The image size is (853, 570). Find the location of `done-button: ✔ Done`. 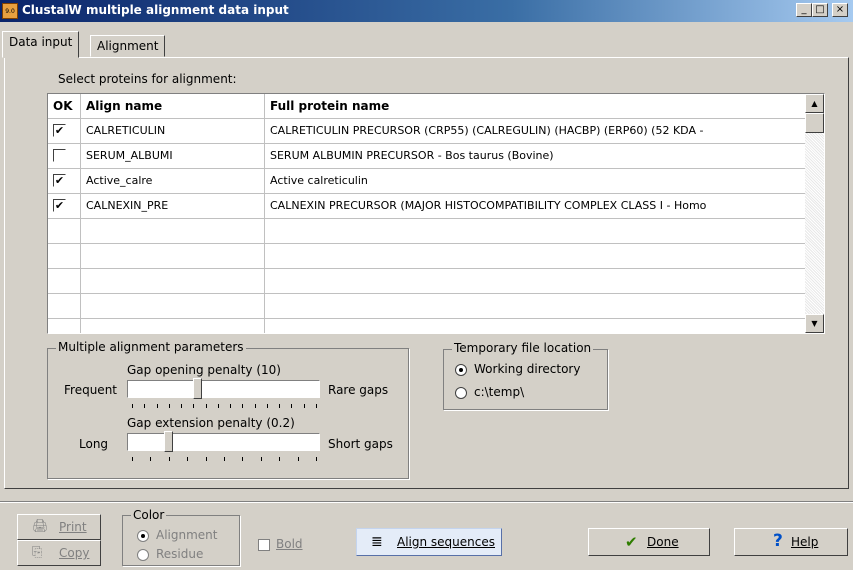

done-button: ✔ Done is located at coordinates (649, 542).